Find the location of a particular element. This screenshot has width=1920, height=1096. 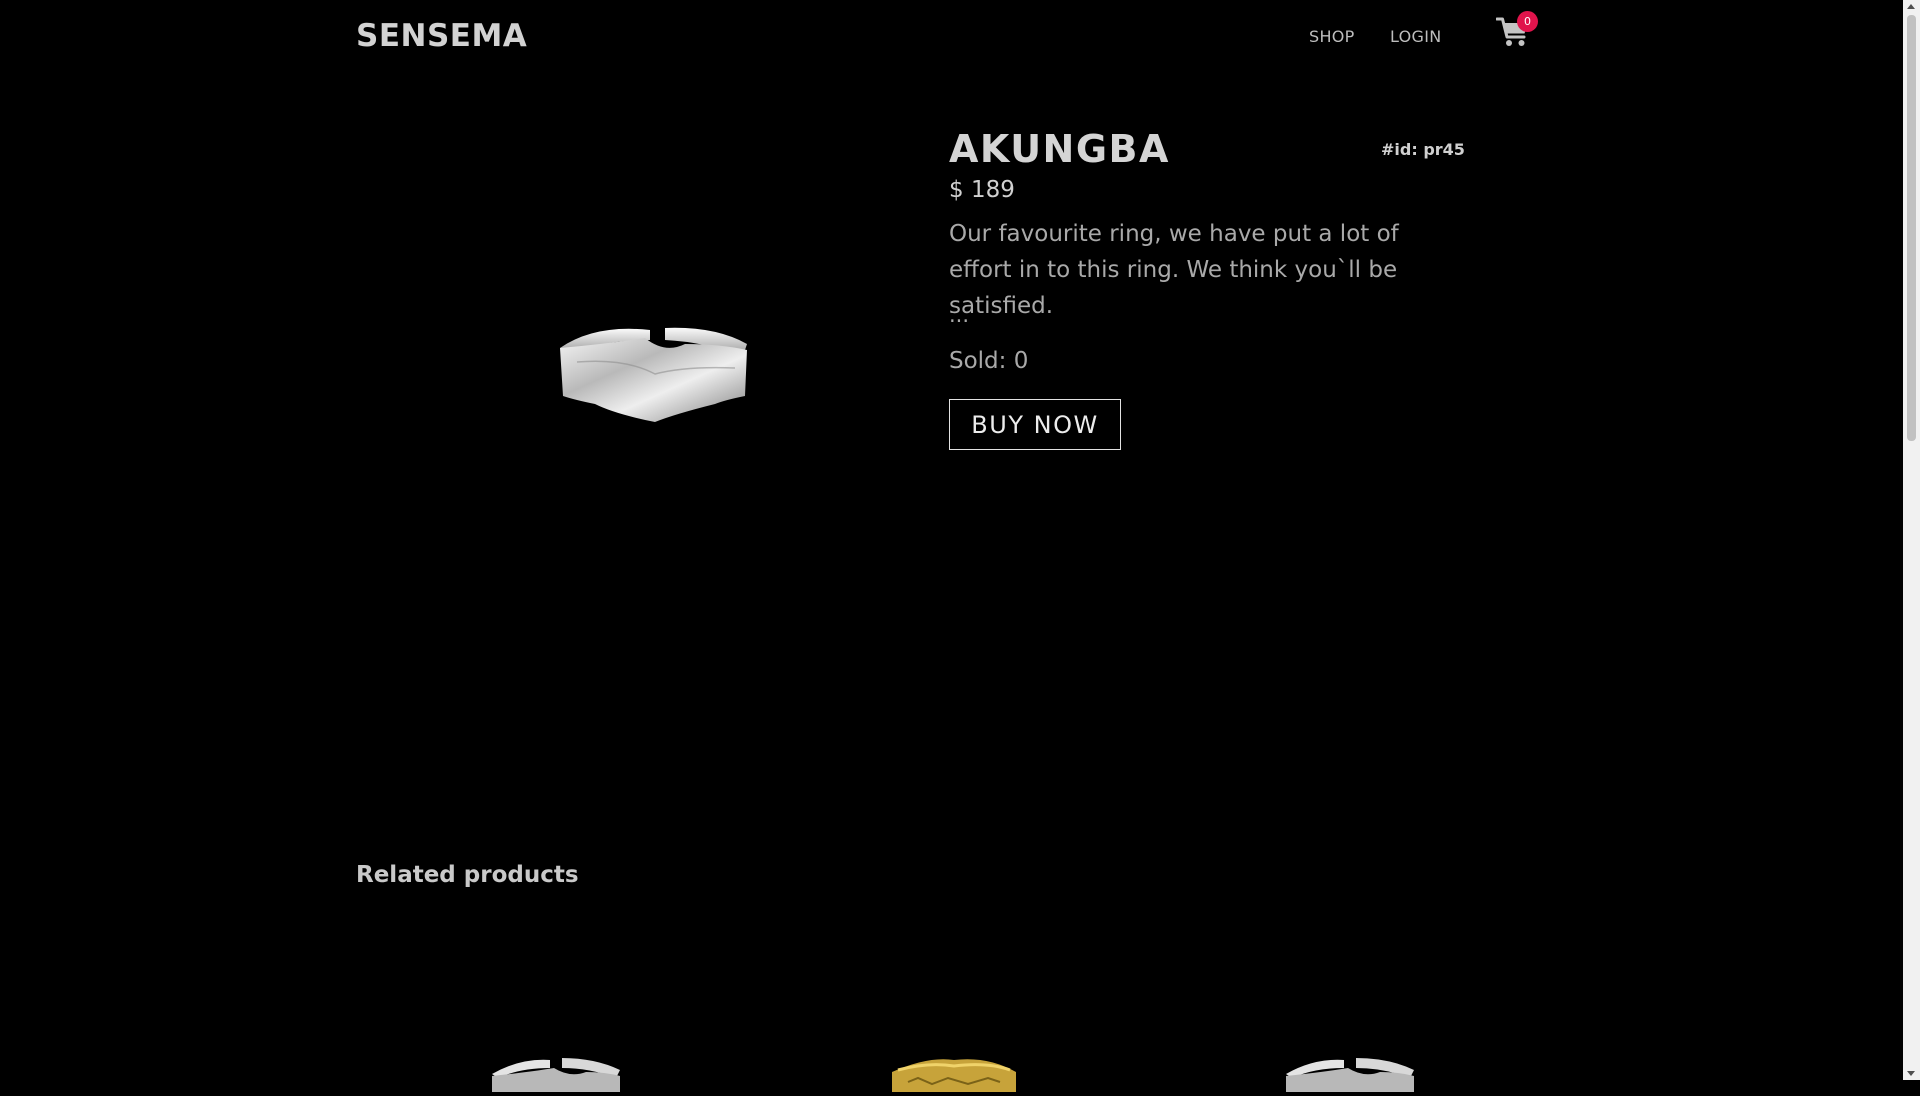

buy-now-button: BUY NOW is located at coordinates (1035, 424).